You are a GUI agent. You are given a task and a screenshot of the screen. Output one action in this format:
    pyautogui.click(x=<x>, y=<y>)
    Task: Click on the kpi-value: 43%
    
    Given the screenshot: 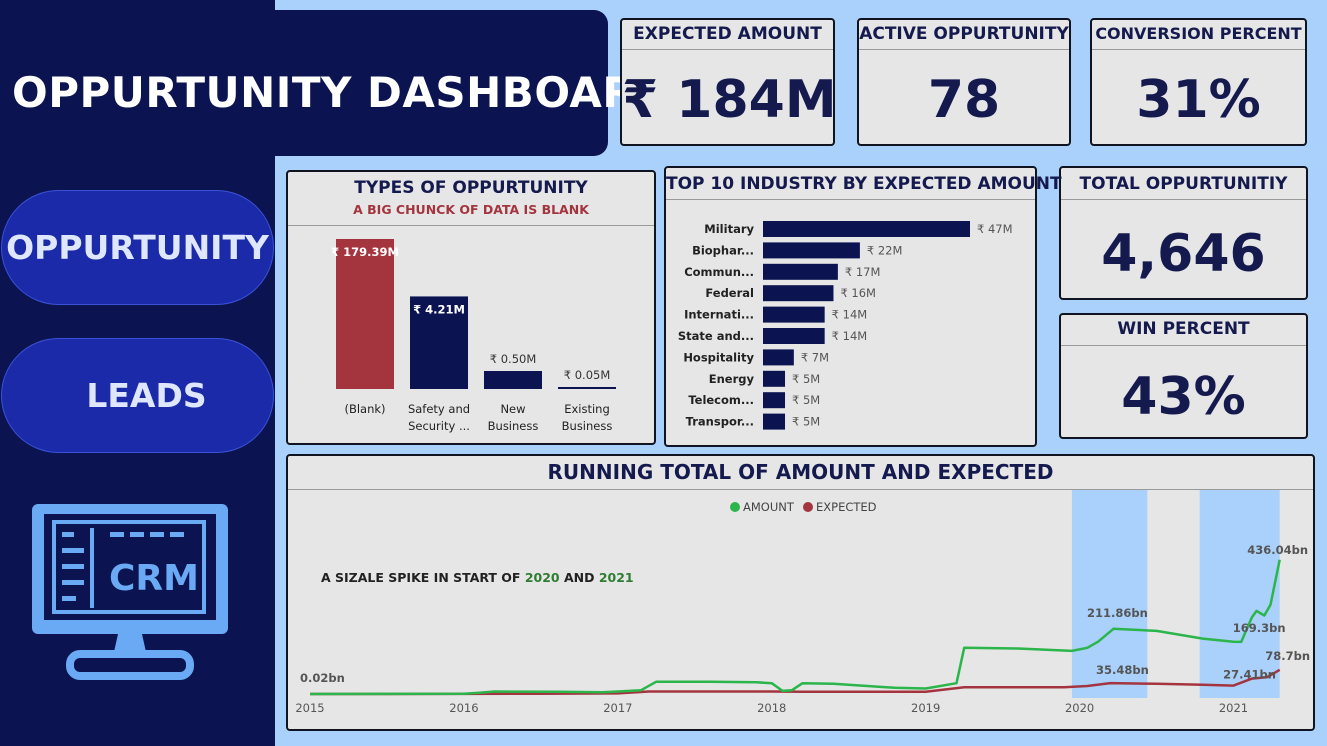 What is the action you would take?
    pyautogui.click(x=1183, y=397)
    